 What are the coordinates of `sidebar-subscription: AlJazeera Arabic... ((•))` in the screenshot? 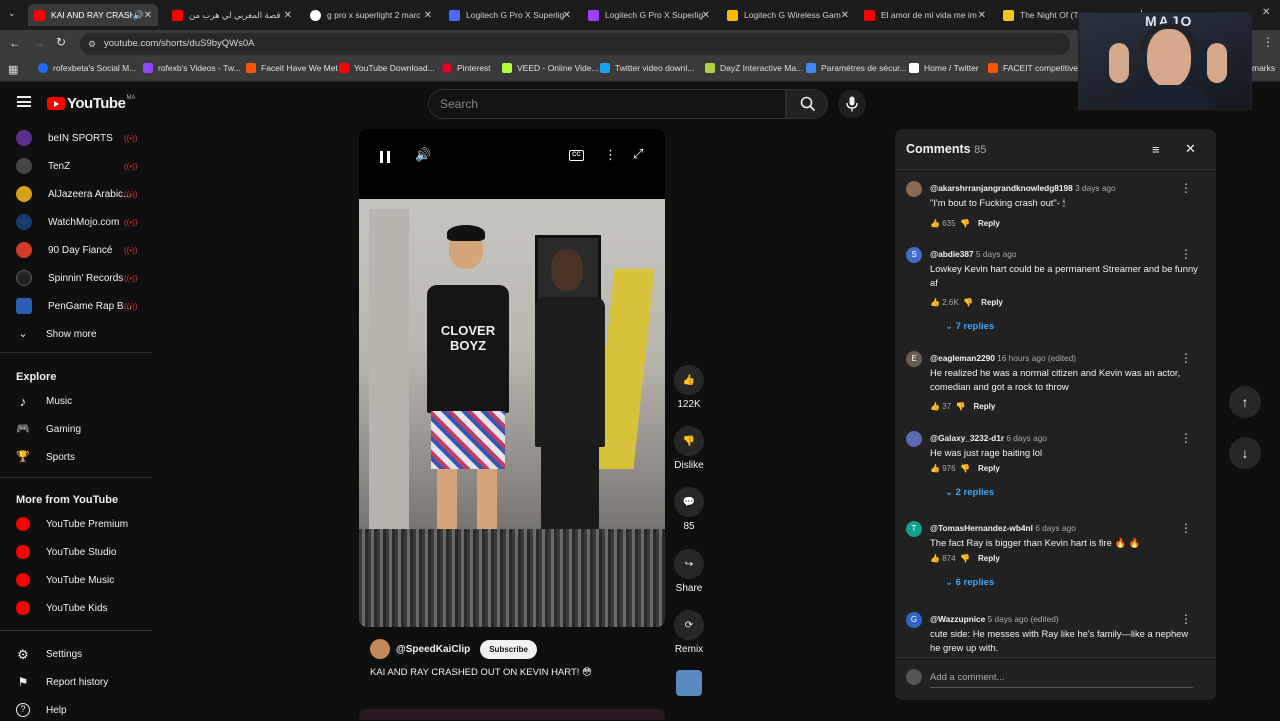 It's located at (76, 194).